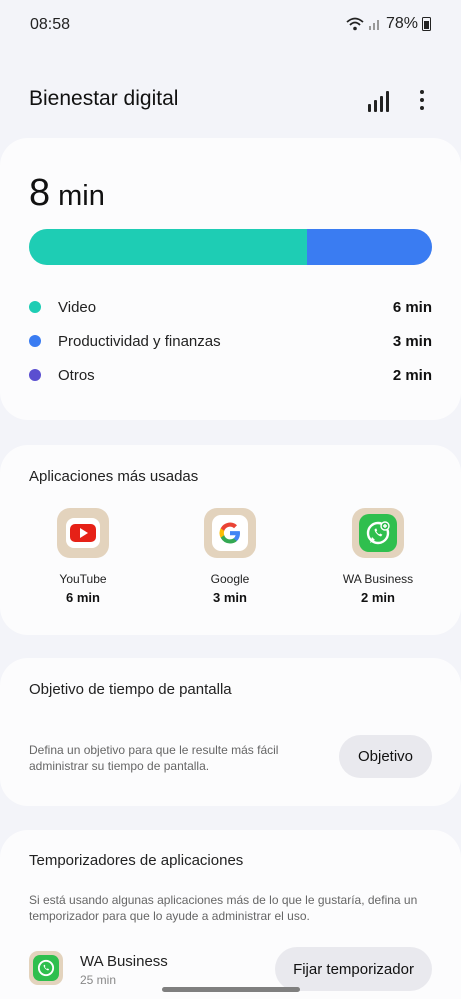 The image size is (461, 999). What do you see at coordinates (426, 24) in the screenshot?
I see `battery-icon` at bounding box center [426, 24].